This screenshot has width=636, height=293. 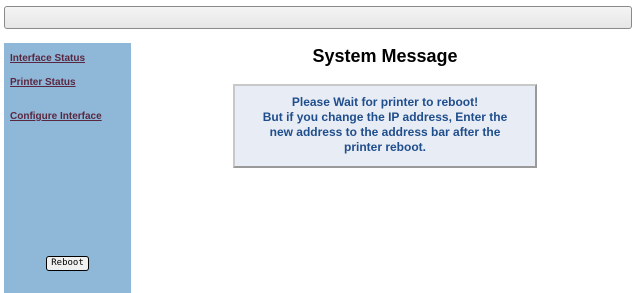 I want to click on message-line: printer reboot., so click(x=384, y=147).